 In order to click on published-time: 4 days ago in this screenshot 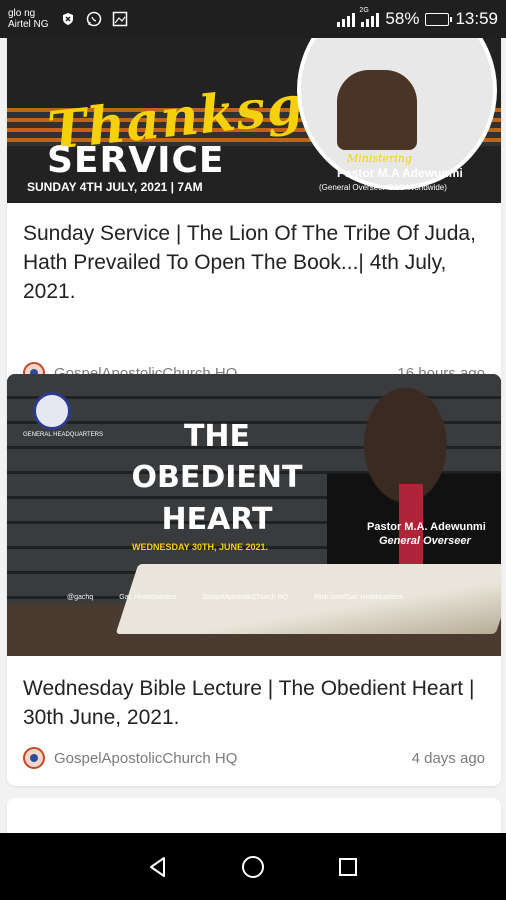, I will do `click(448, 758)`.